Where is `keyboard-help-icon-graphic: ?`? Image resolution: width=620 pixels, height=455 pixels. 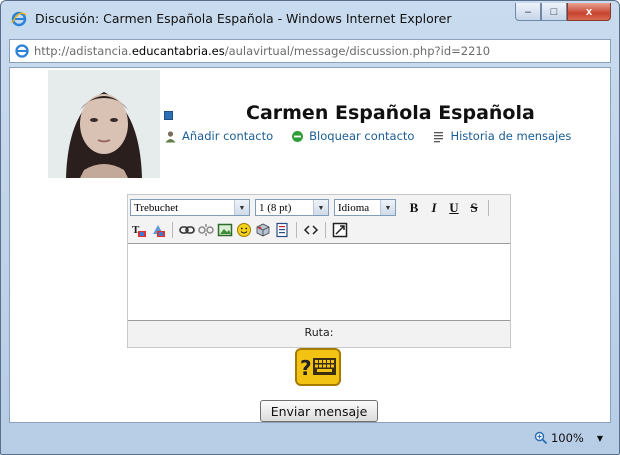 keyboard-help-icon-graphic: ? is located at coordinates (318, 368).